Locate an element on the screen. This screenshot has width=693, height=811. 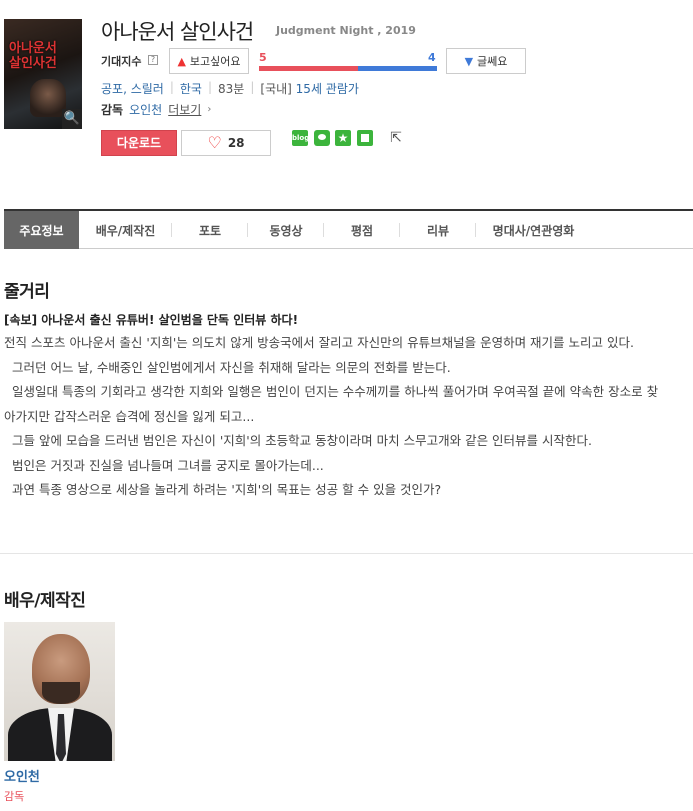
rating-link: 15세 관람가 is located at coordinates (327, 88).